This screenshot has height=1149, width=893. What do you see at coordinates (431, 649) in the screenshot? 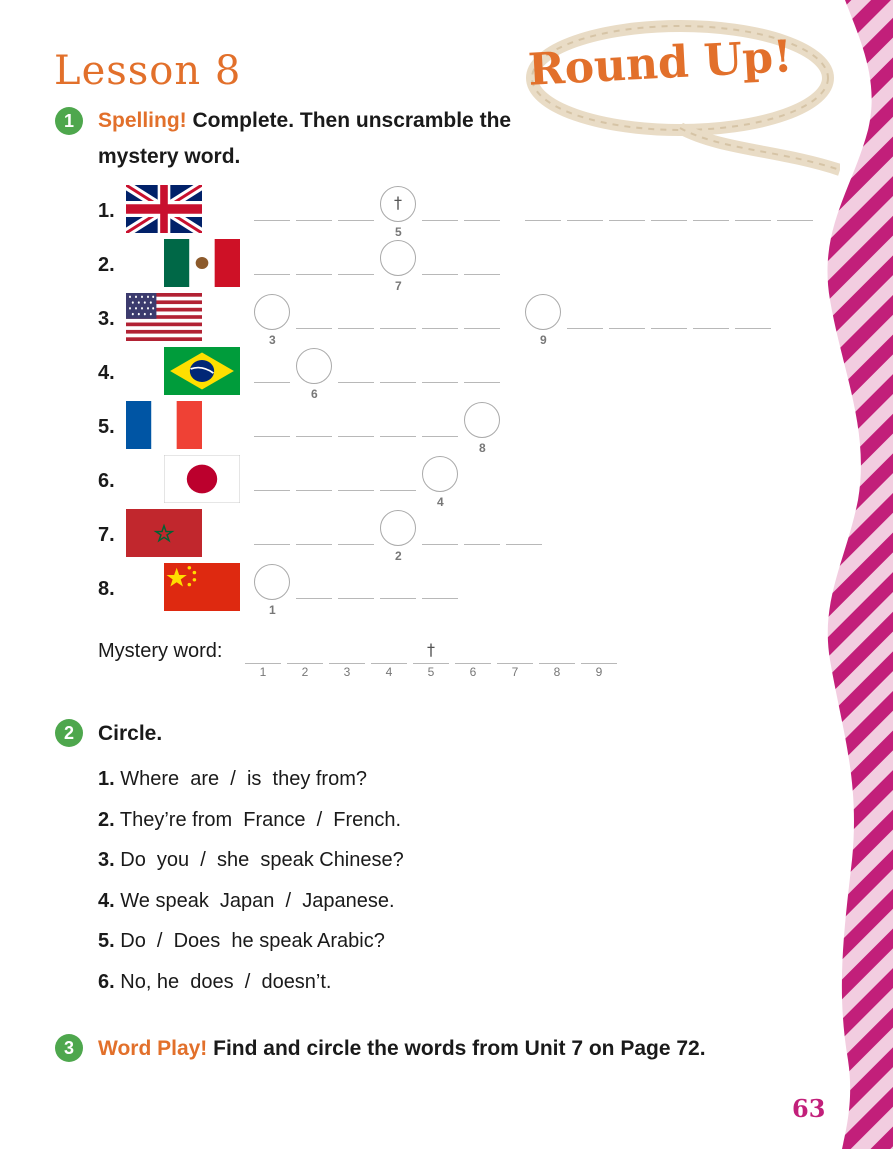
I see `mystery-mark: †` at bounding box center [431, 649].